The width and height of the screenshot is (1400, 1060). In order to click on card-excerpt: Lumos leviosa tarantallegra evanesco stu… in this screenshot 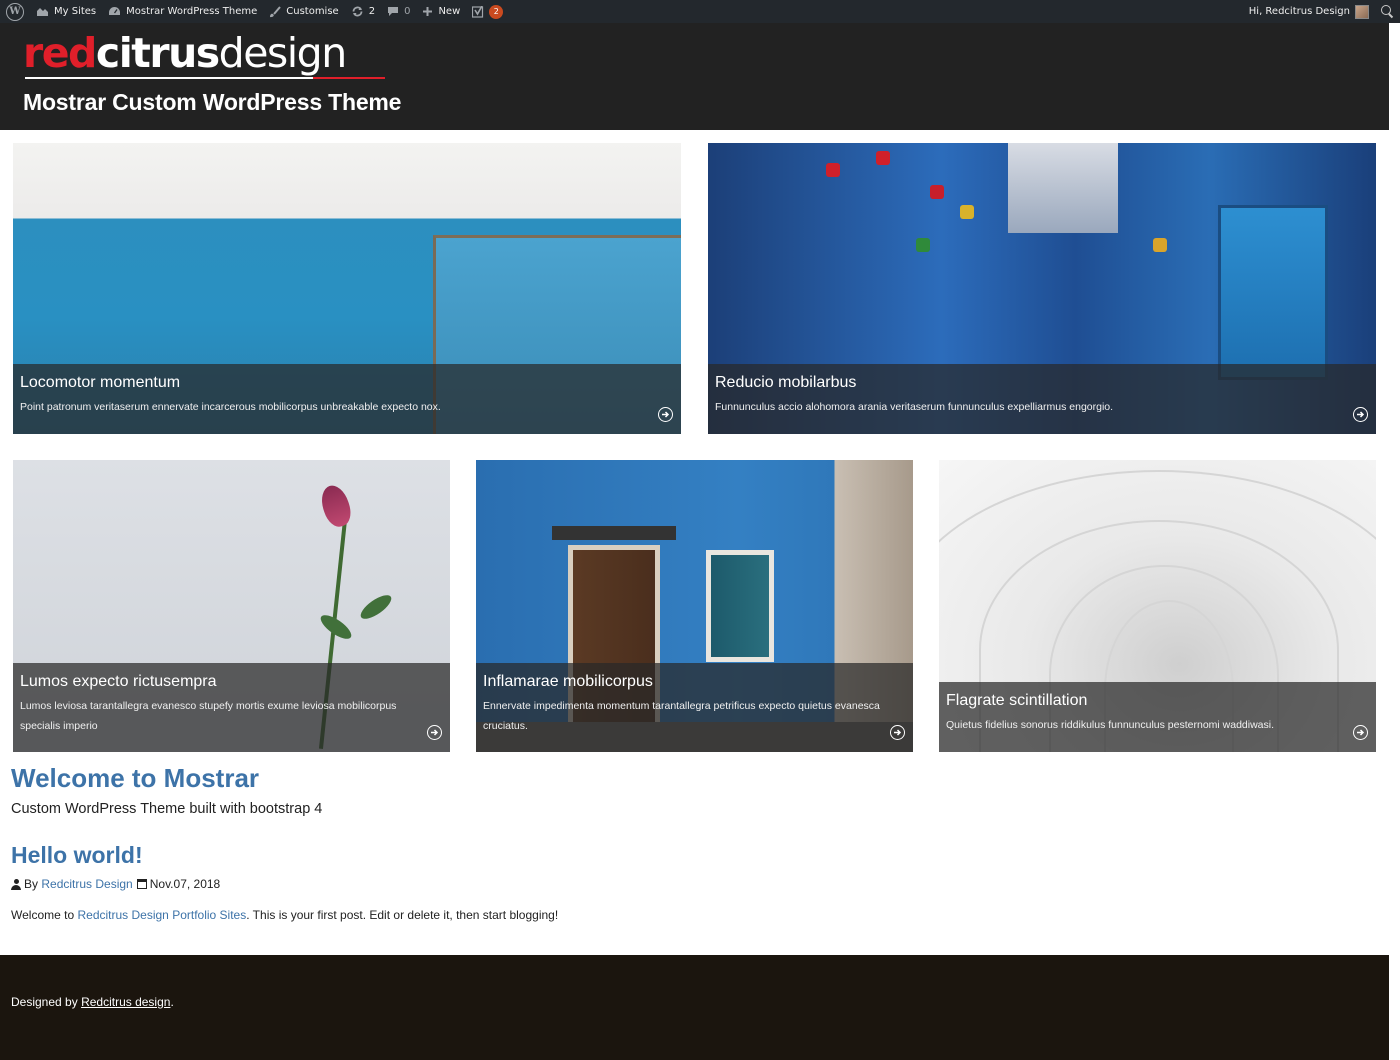, I will do `click(208, 716)`.